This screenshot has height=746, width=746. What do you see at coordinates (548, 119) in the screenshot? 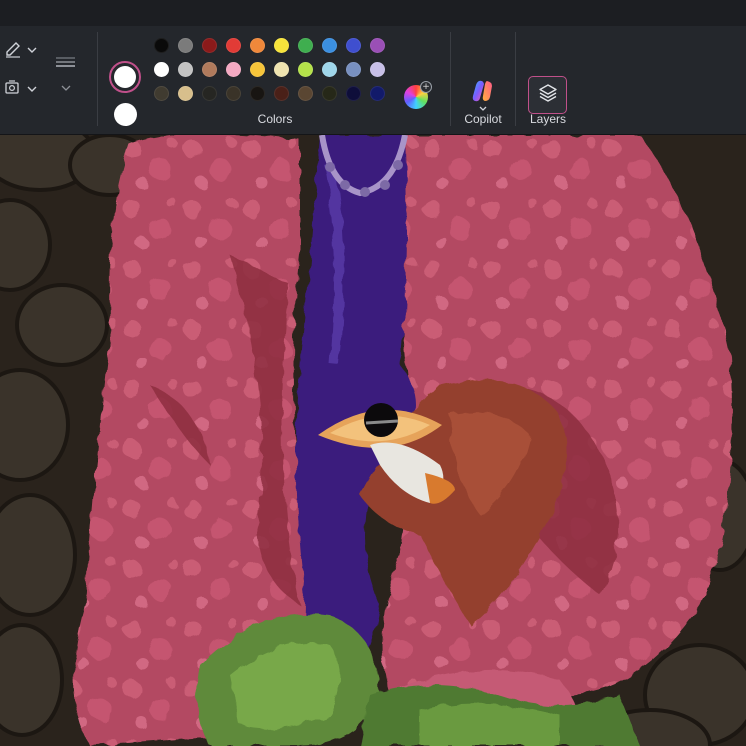
I see `layers-group-label: Layers` at bounding box center [548, 119].